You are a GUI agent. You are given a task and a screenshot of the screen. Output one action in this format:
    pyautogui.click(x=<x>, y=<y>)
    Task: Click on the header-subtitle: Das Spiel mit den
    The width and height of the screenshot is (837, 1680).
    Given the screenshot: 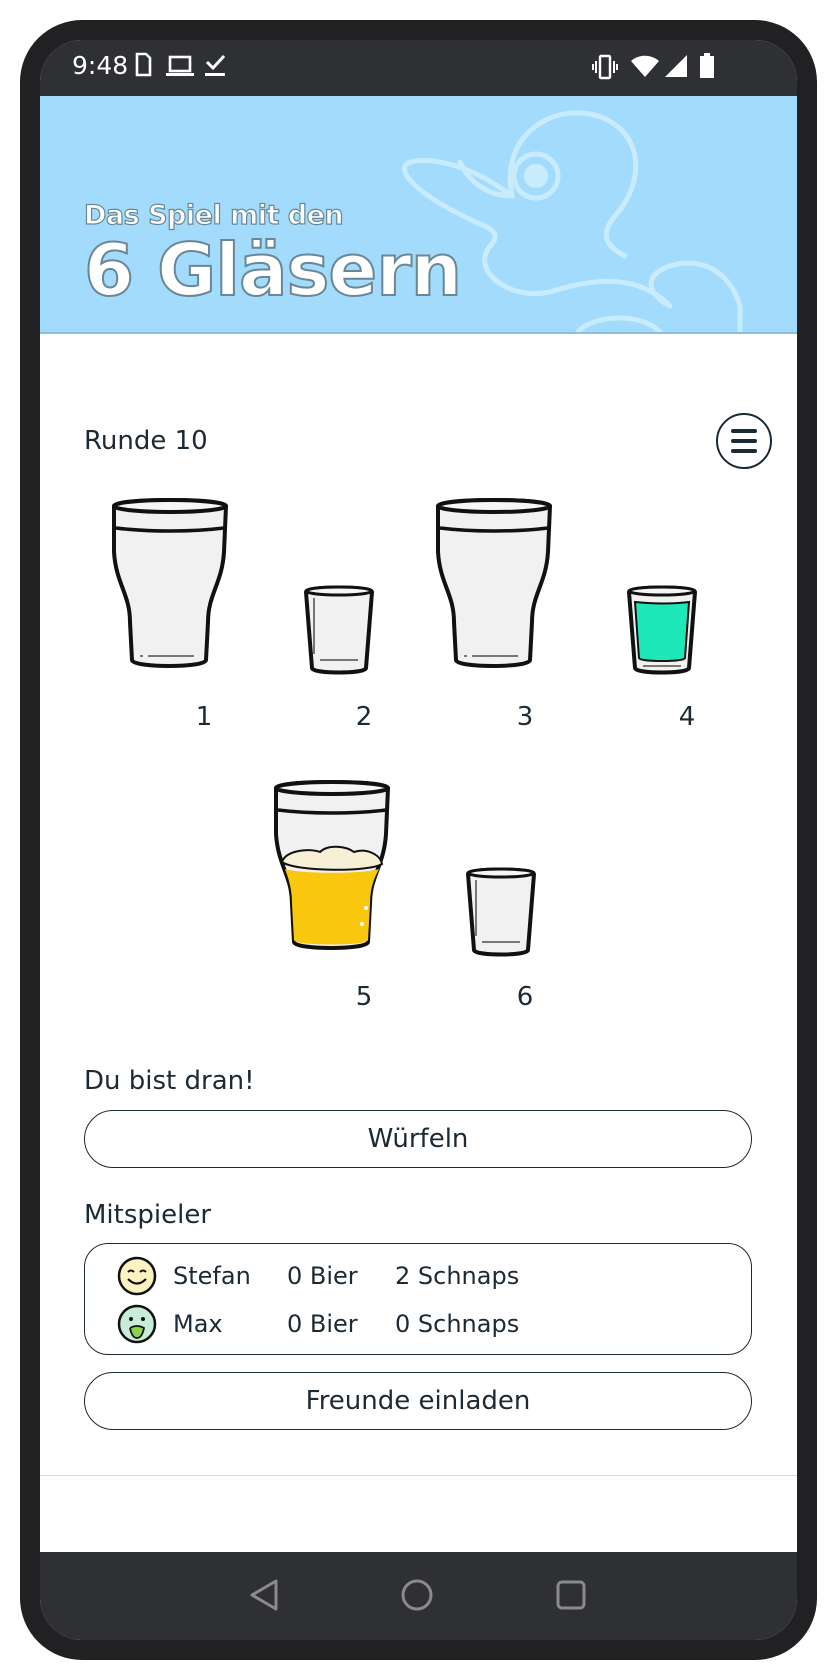 What is the action you would take?
    pyautogui.click(x=213, y=215)
    